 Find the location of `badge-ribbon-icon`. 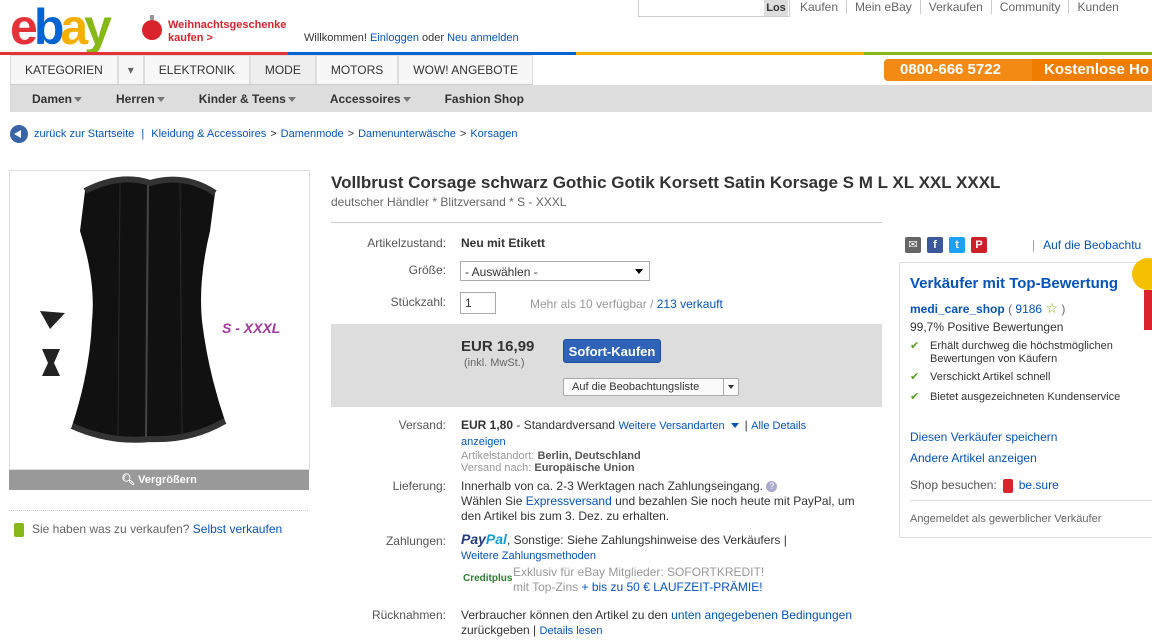

badge-ribbon-icon is located at coordinates (1148, 310).